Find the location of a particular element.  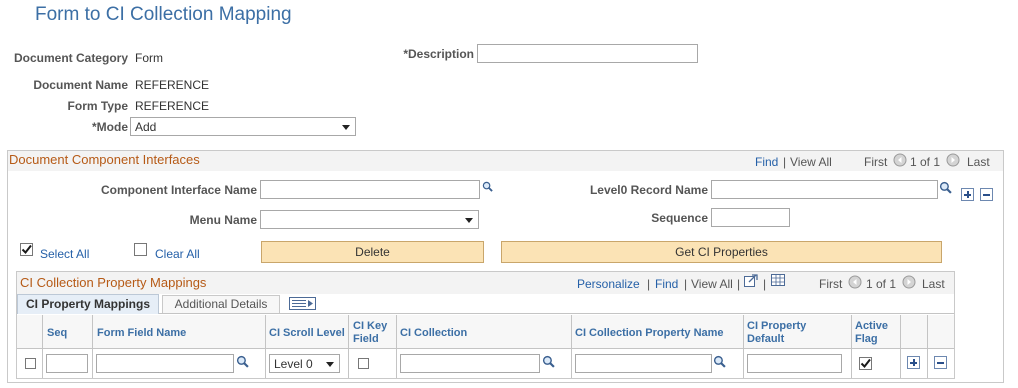

menu-name-select is located at coordinates (369, 219).